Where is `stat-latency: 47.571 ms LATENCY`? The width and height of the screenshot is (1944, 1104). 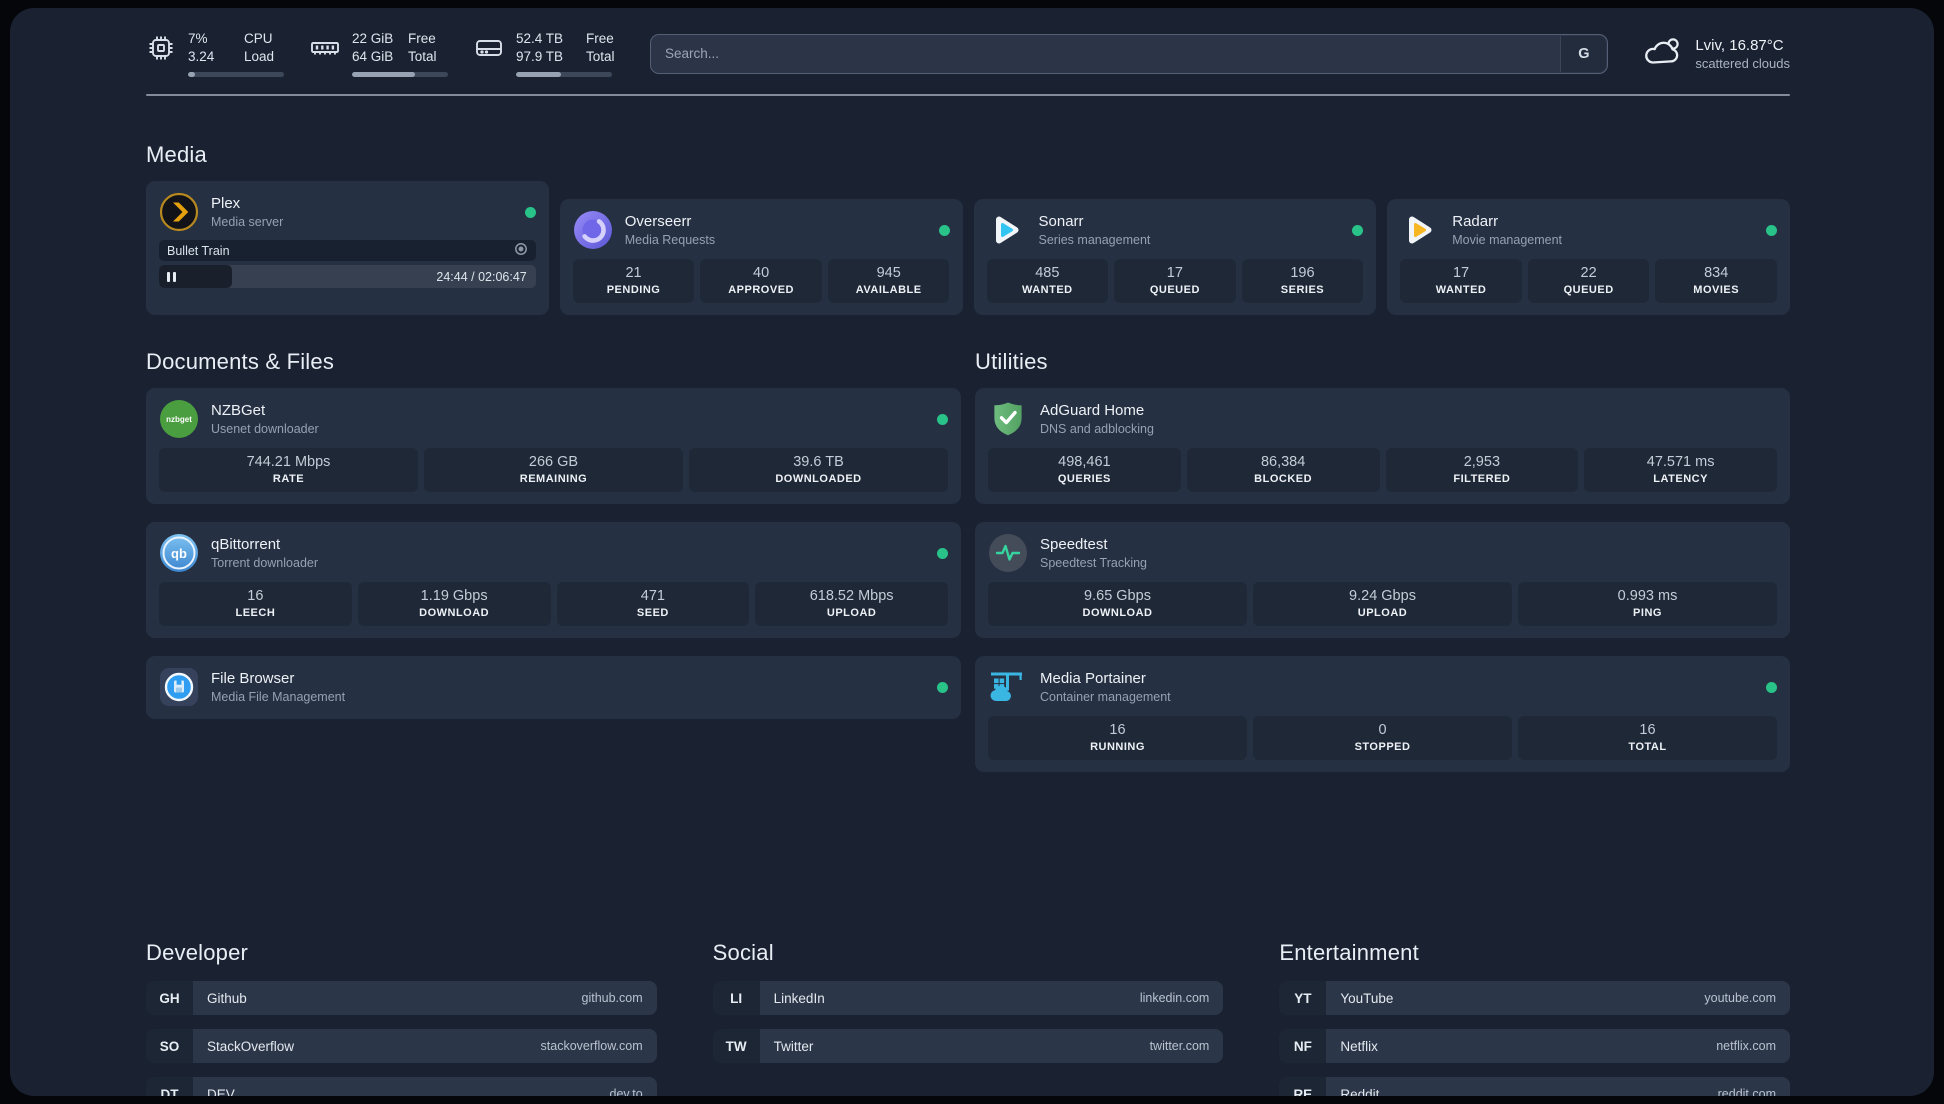
stat-latency: 47.571 ms LATENCY is located at coordinates (1680, 470).